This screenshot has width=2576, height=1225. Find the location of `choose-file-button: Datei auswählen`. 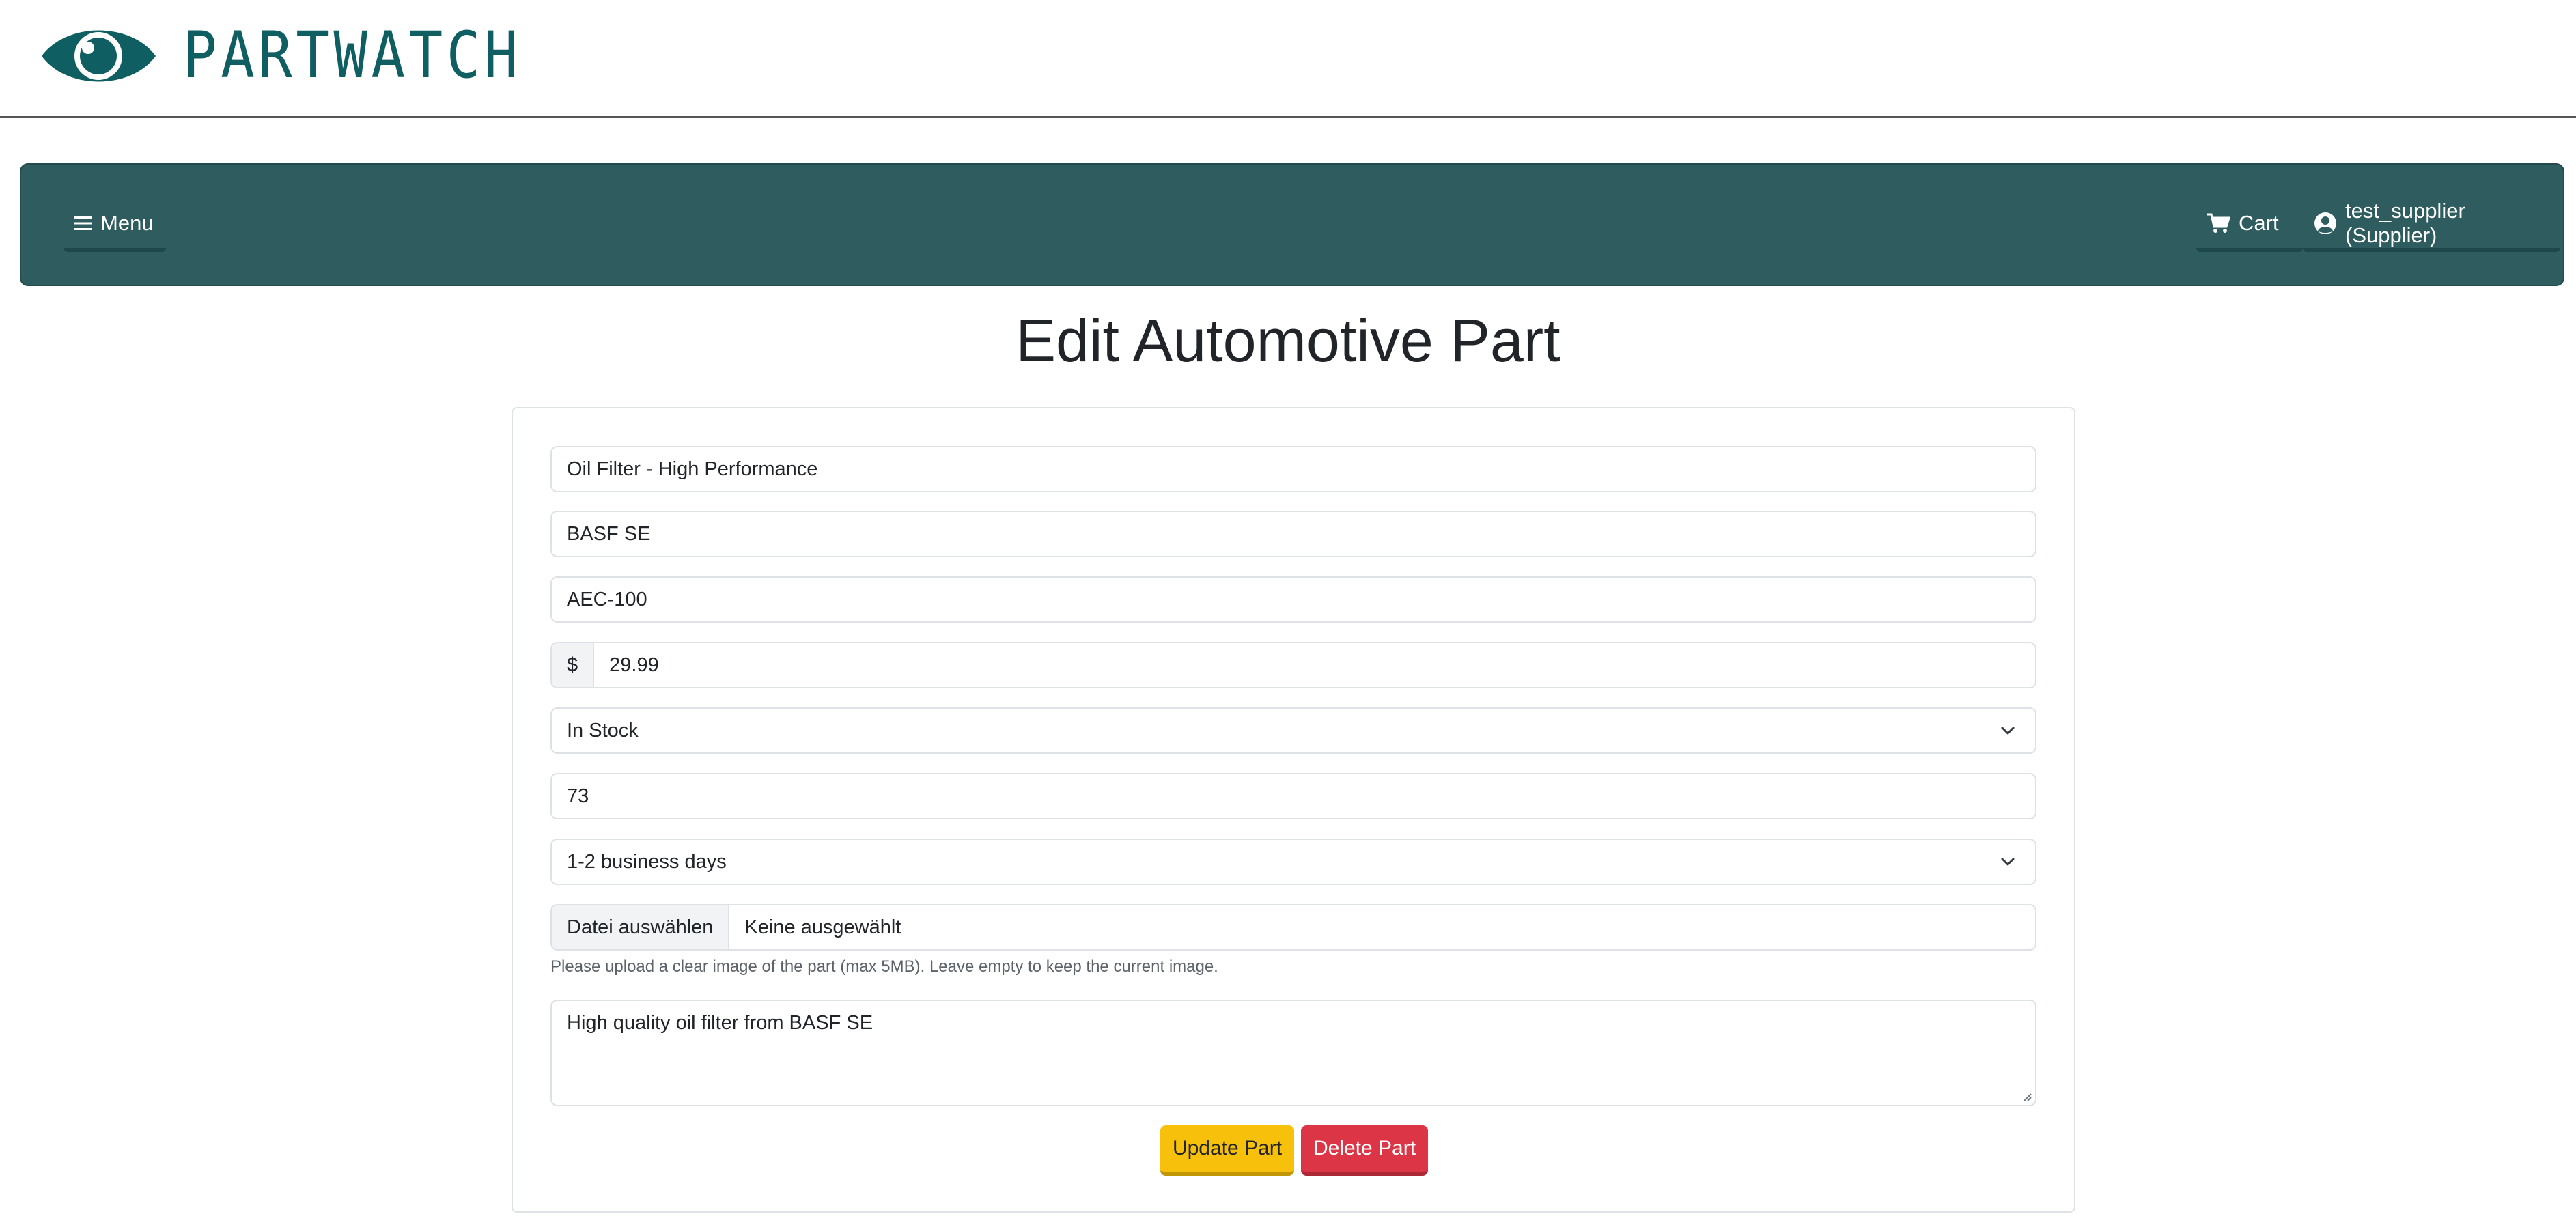

choose-file-button: Datei auswählen is located at coordinates (641, 927).